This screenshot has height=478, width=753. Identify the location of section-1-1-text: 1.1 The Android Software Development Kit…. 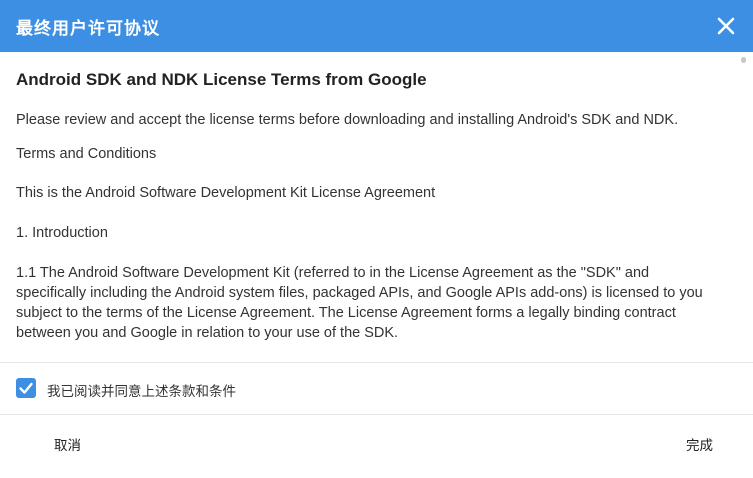
(359, 303).